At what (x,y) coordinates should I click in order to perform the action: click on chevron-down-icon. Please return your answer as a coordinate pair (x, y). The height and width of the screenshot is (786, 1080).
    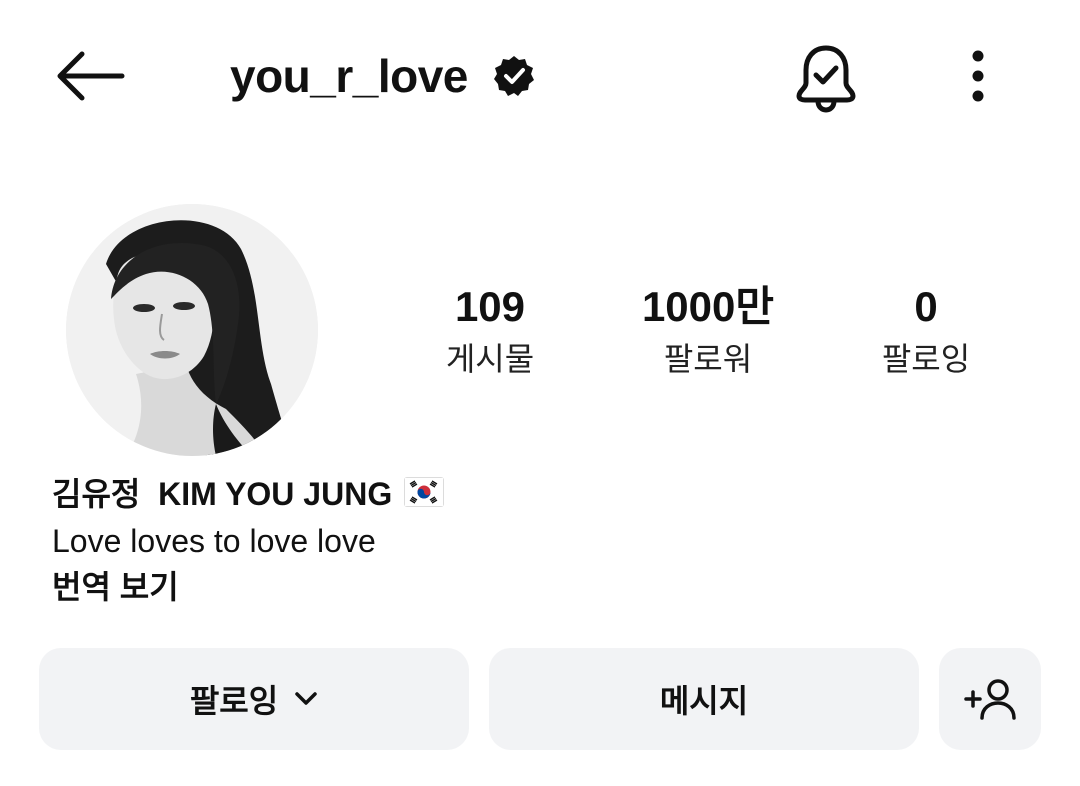
    Looking at the image, I should click on (306, 699).